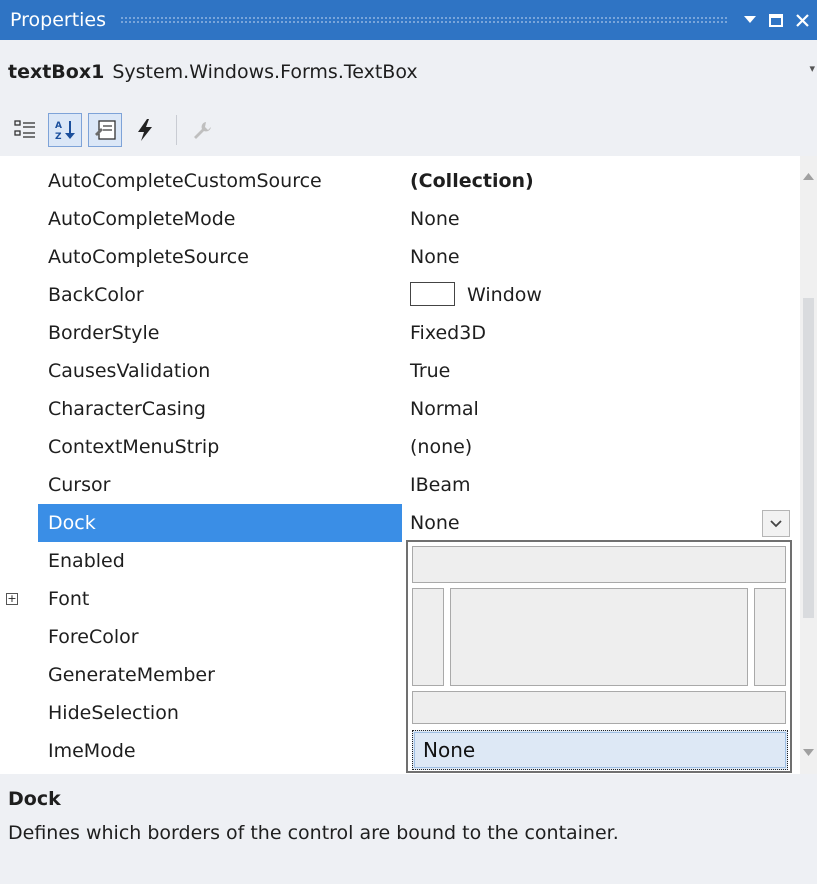  What do you see at coordinates (808, 176) in the screenshot?
I see `scroll-up-icon` at bounding box center [808, 176].